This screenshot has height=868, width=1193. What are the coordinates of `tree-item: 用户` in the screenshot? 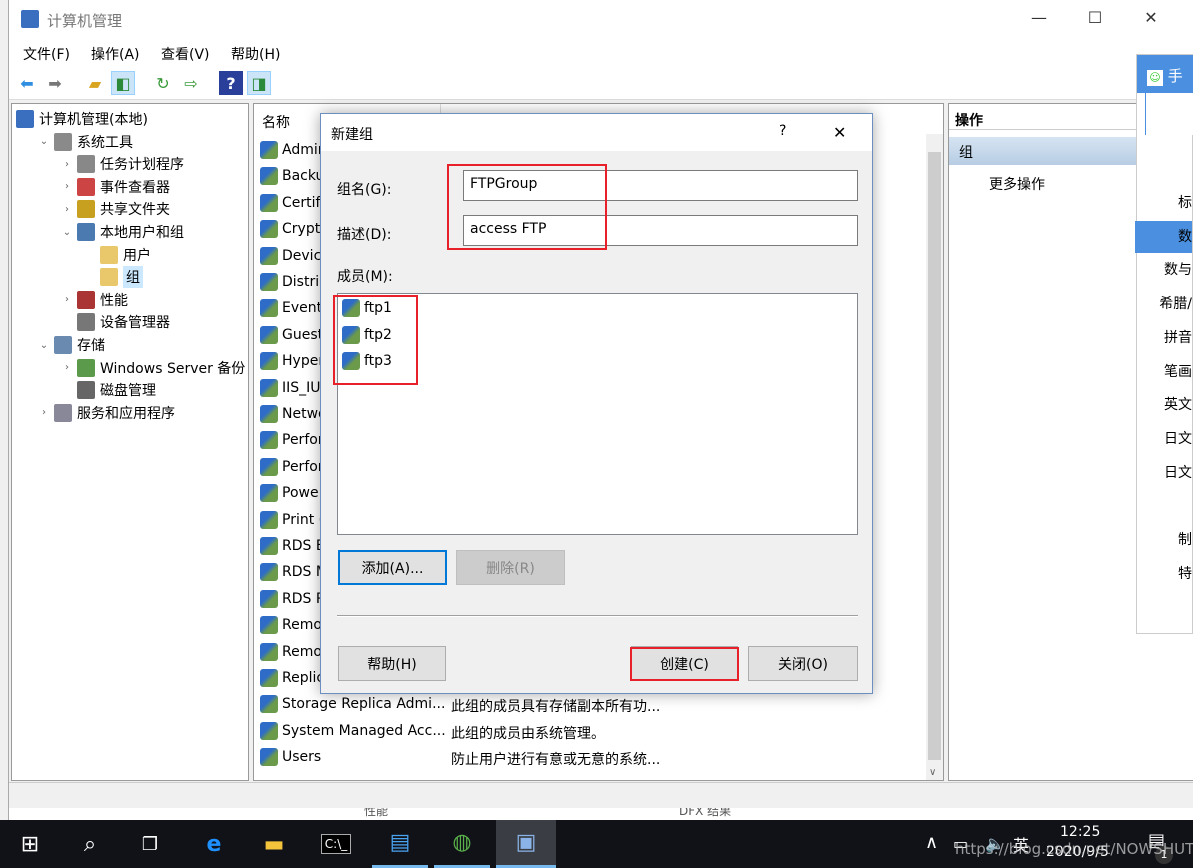 It's located at (118, 255).